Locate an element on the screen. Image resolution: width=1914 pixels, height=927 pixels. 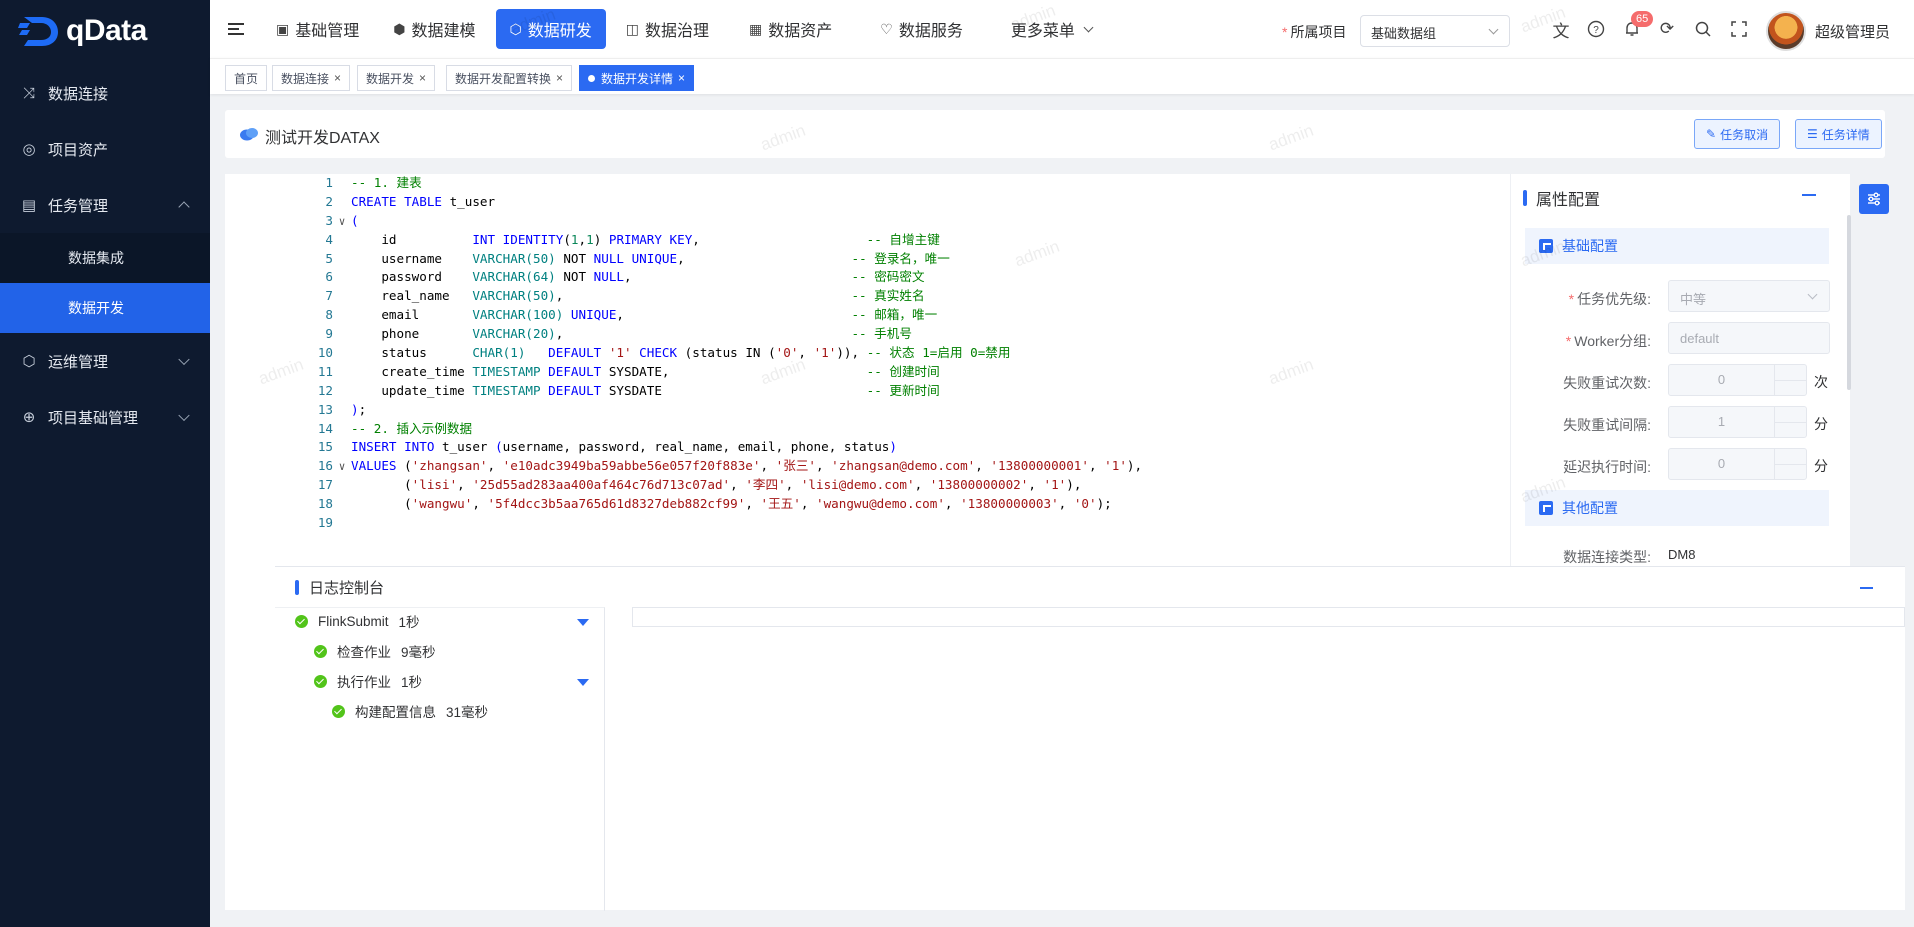
log-node-execute-job: 执行作业 1秒 is located at coordinates (368, 681).